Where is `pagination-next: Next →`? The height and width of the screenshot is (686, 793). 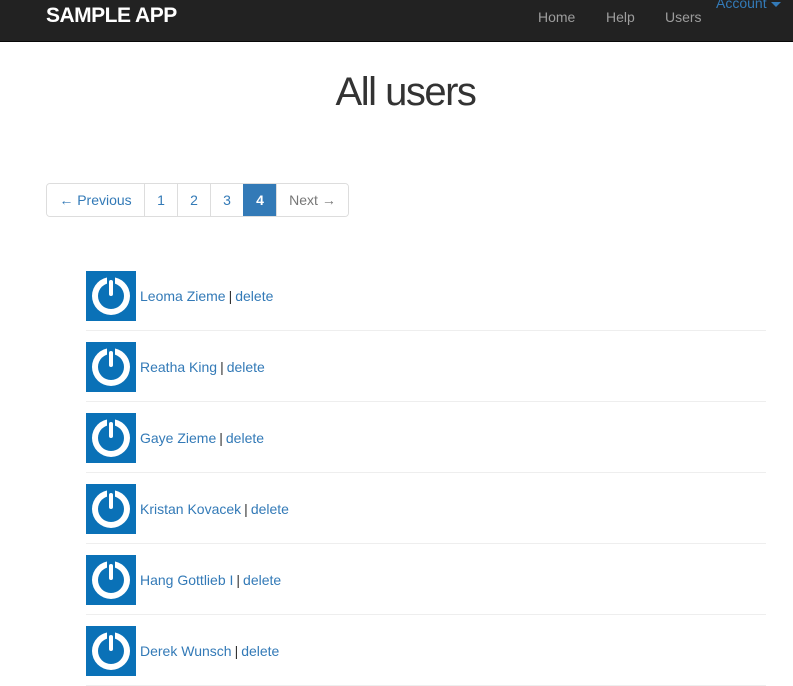
pagination-next: Next → is located at coordinates (312, 200).